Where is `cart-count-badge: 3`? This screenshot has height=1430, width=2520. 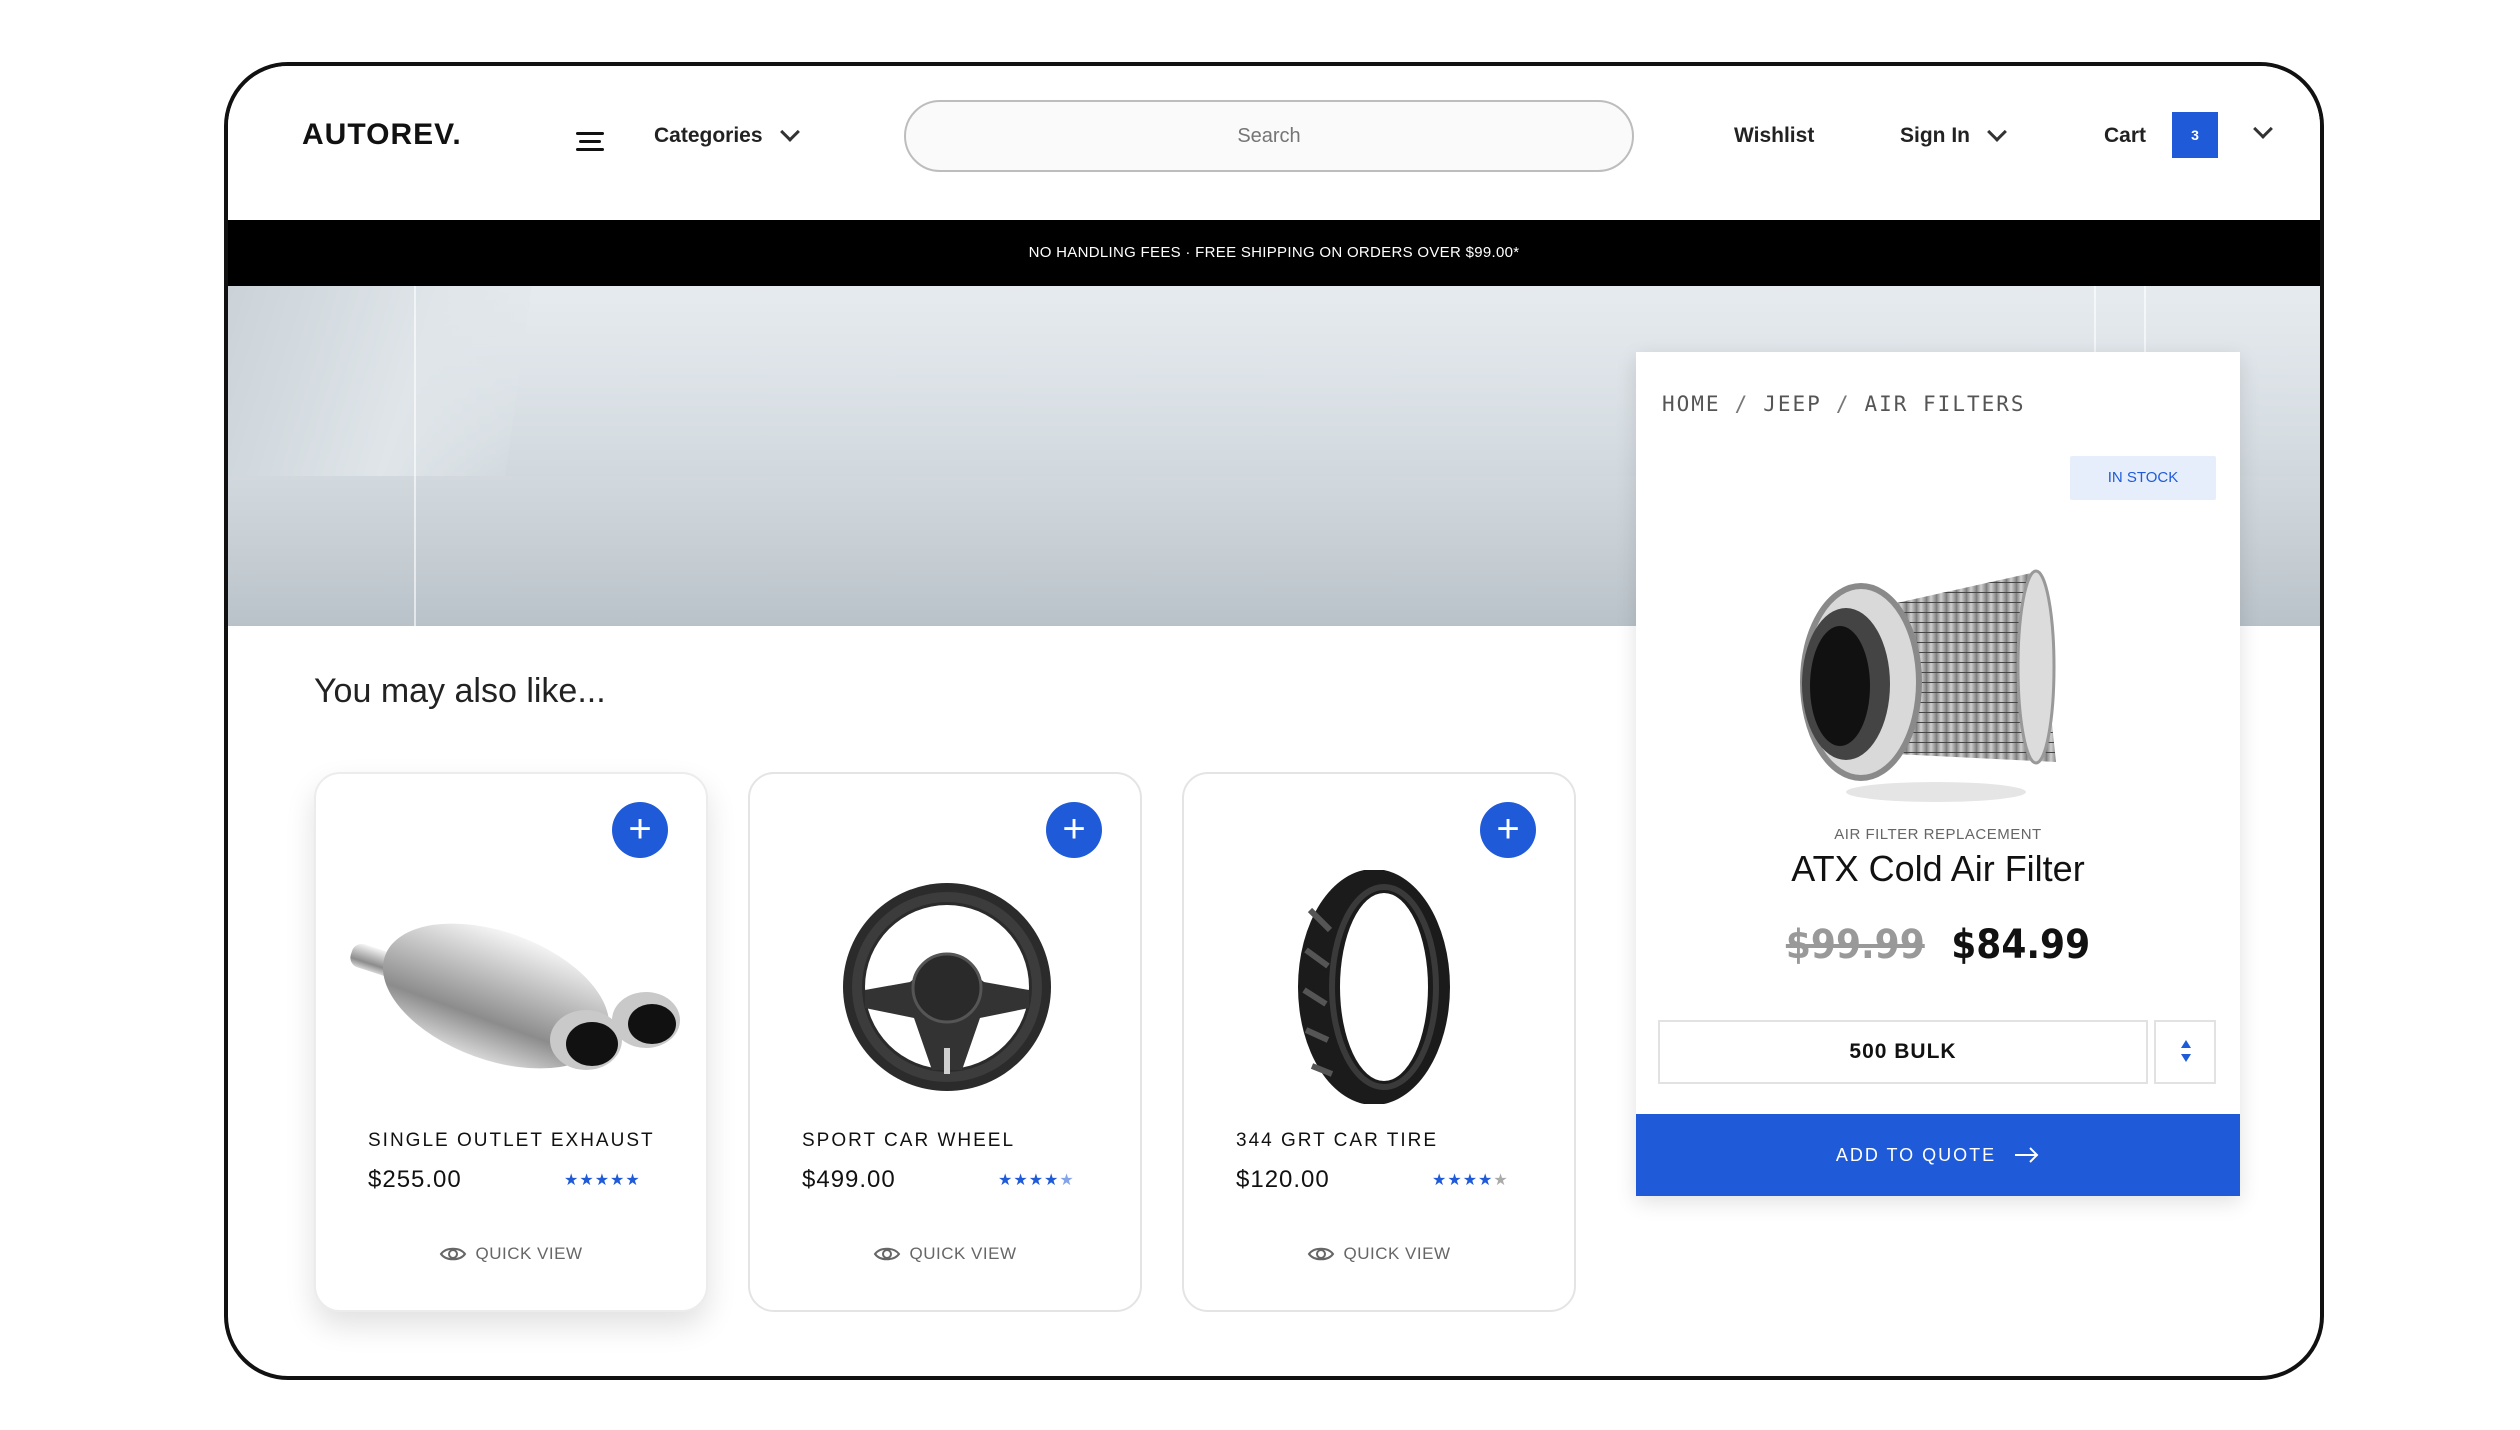 cart-count-badge: 3 is located at coordinates (2195, 135).